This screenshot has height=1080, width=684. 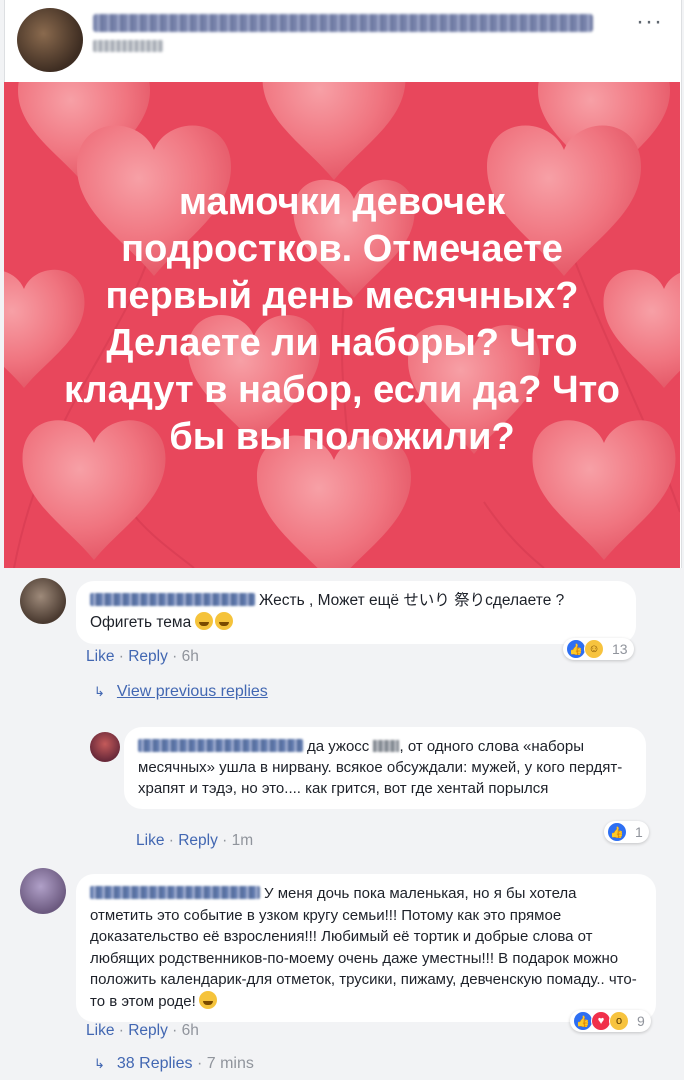 I want to click on comment-2-actions: Like · Reply · 1m, so click(x=195, y=840).